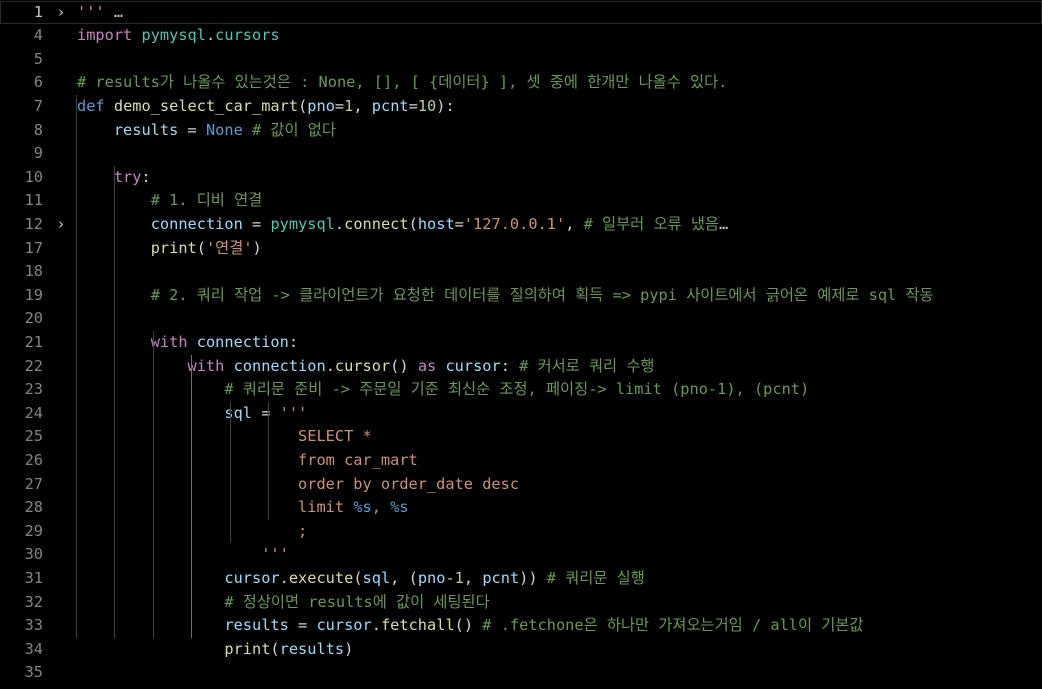 The width and height of the screenshot is (1042, 689). Describe the element at coordinates (521, 414) in the screenshot. I see `code-line: 24 sql = '''` at that location.